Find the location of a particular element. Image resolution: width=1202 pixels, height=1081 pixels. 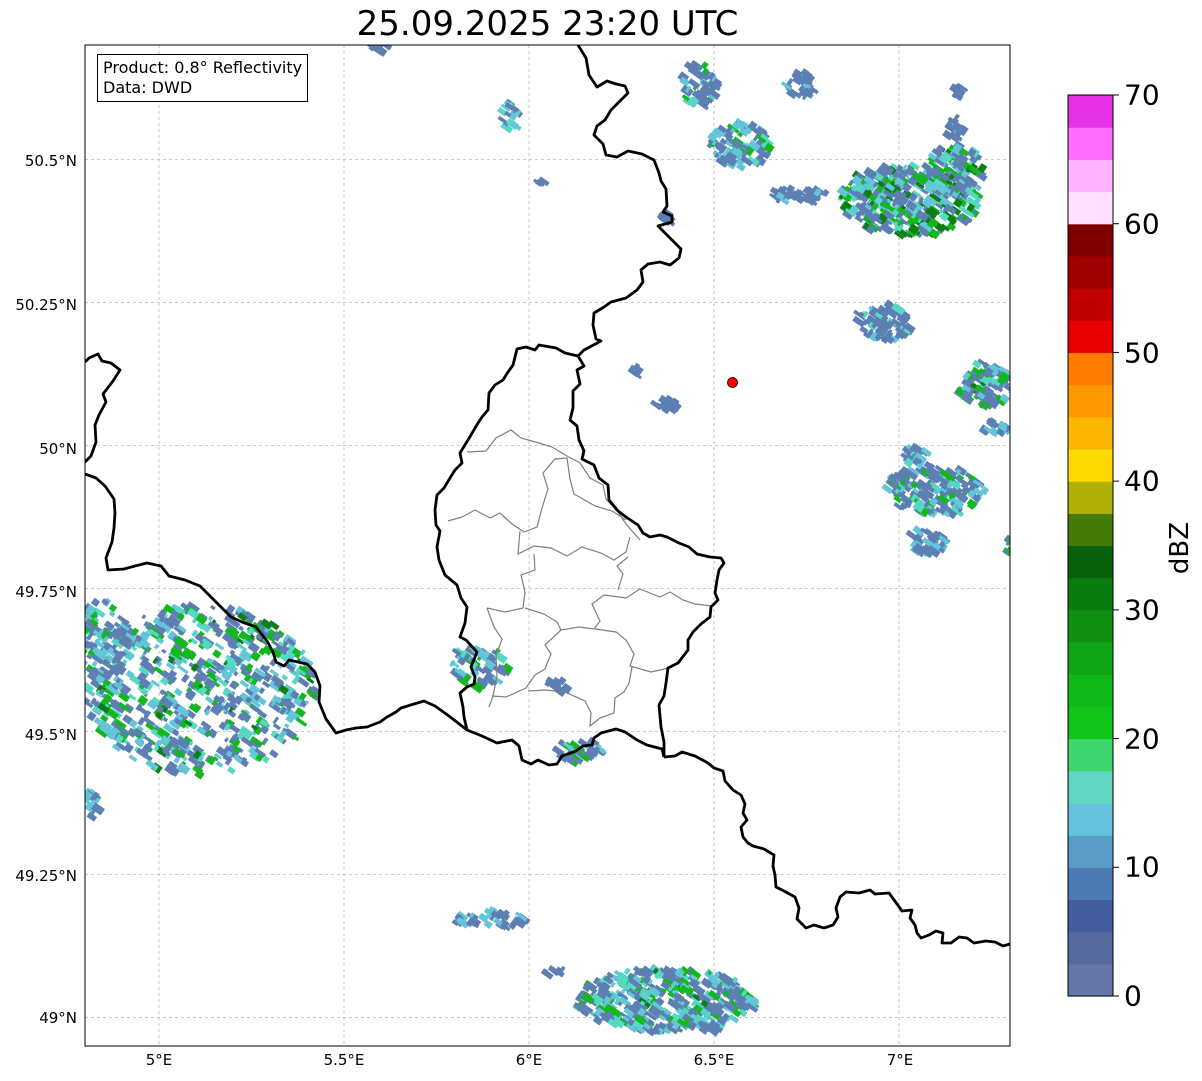

product-info-box: Product: 0.8° Reflectivity Data: DWD is located at coordinates (203, 78).